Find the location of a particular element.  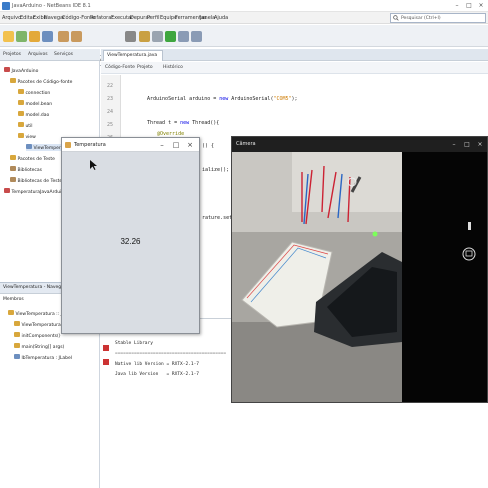

tree-item-source-packages: Pacotes de Código-fonte is located at coordinates (41, 81).